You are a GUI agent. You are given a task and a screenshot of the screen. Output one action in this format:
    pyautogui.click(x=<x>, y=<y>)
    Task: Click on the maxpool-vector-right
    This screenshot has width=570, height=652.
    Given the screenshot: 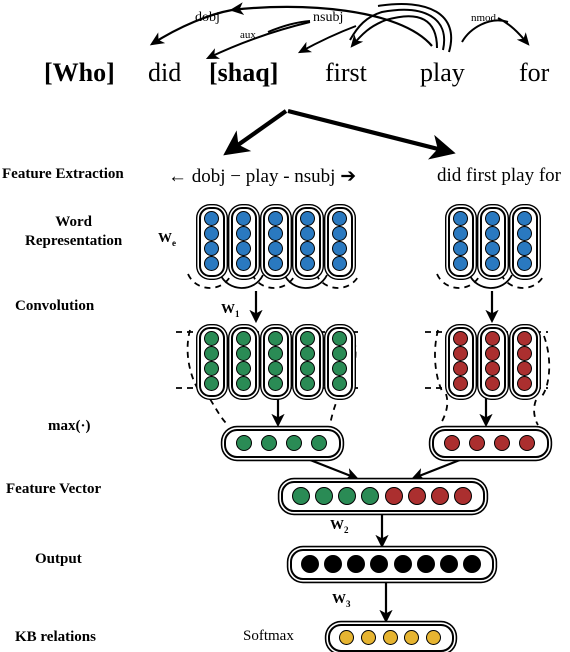 What is the action you would take?
    pyautogui.click(x=490, y=443)
    